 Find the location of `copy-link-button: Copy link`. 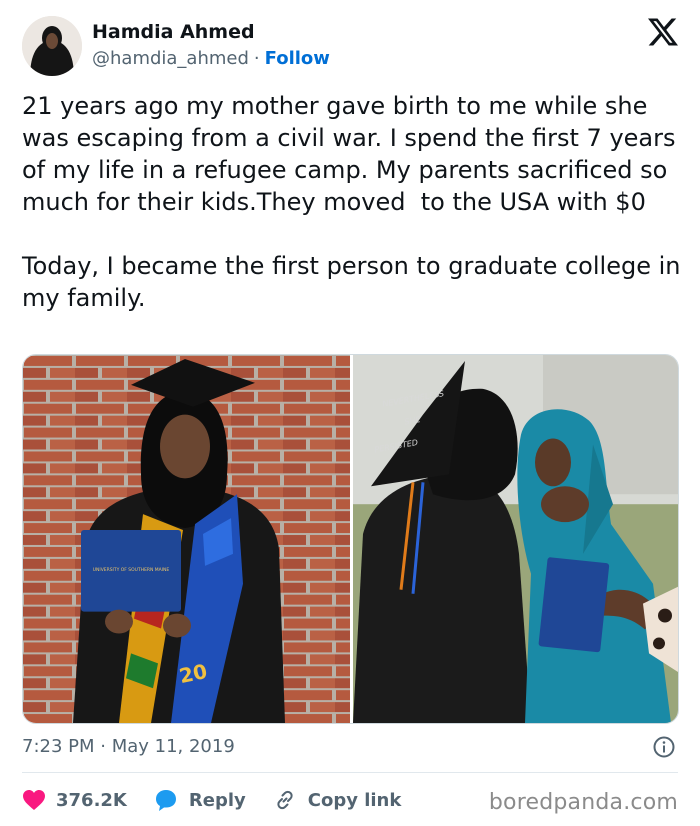

copy-link-button: Copy link is located at coordinates (337, 800).